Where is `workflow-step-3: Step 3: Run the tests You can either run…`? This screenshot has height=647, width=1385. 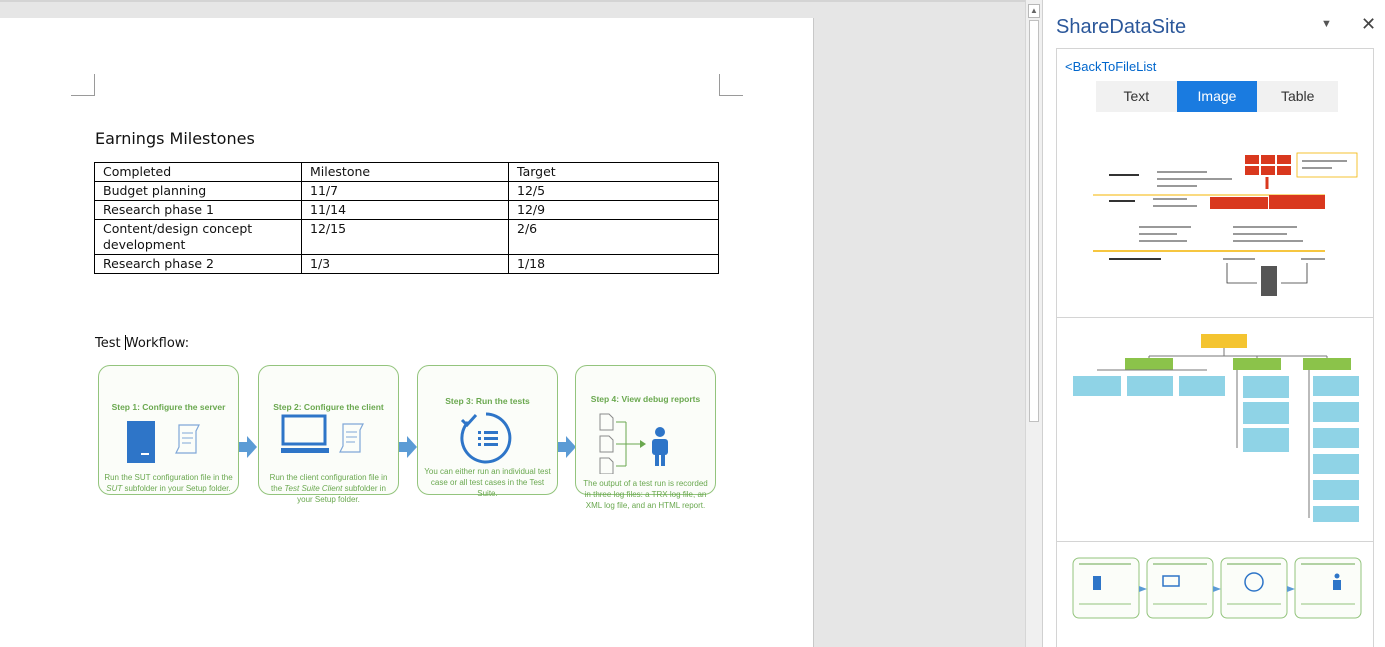
workflow-step-3: Step 3: Run the tests You can either run… is located at coordinates (487, 431).